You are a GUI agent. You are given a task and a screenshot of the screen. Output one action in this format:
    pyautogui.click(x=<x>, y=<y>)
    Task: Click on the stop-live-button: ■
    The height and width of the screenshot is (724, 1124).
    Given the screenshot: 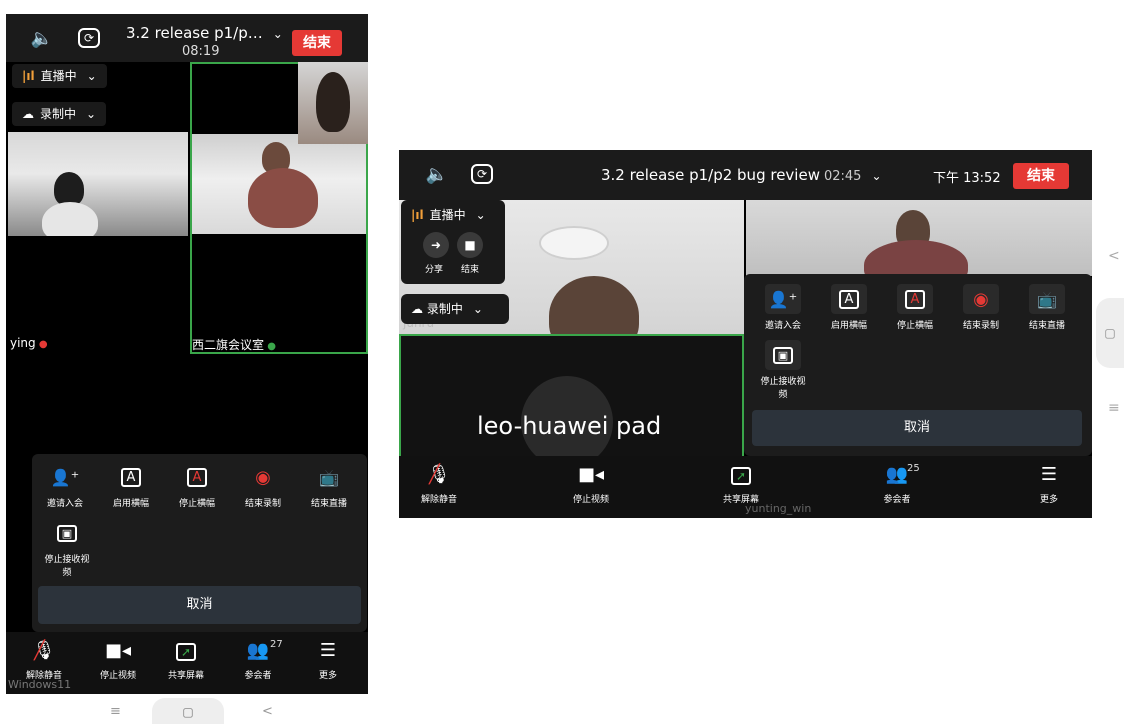 What is the action you would take?
    pyautogui.click(x=470, y=245)
    